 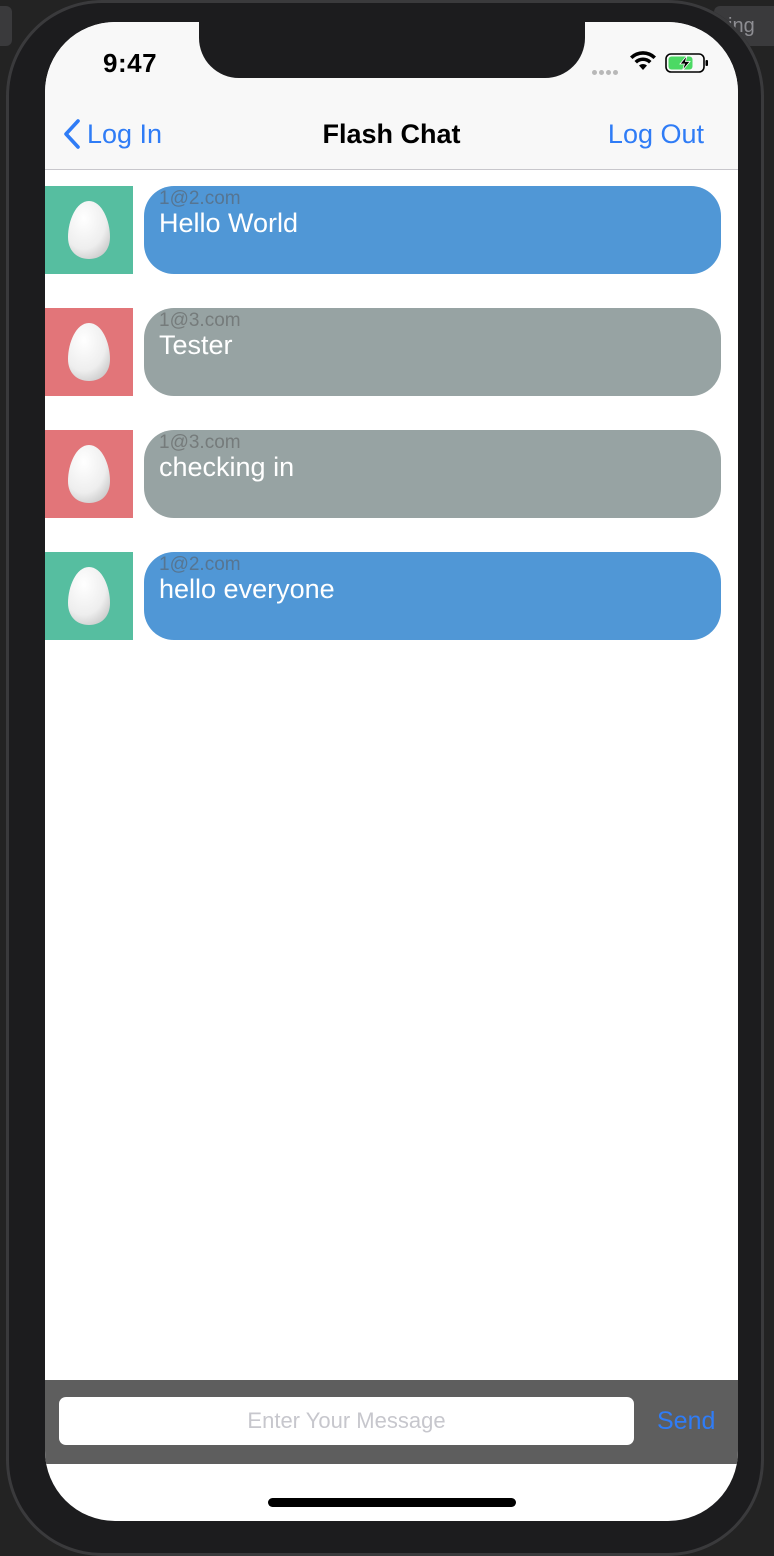 I want to click on message-row: 1@3.com checking in, so click(x=391, y=474).